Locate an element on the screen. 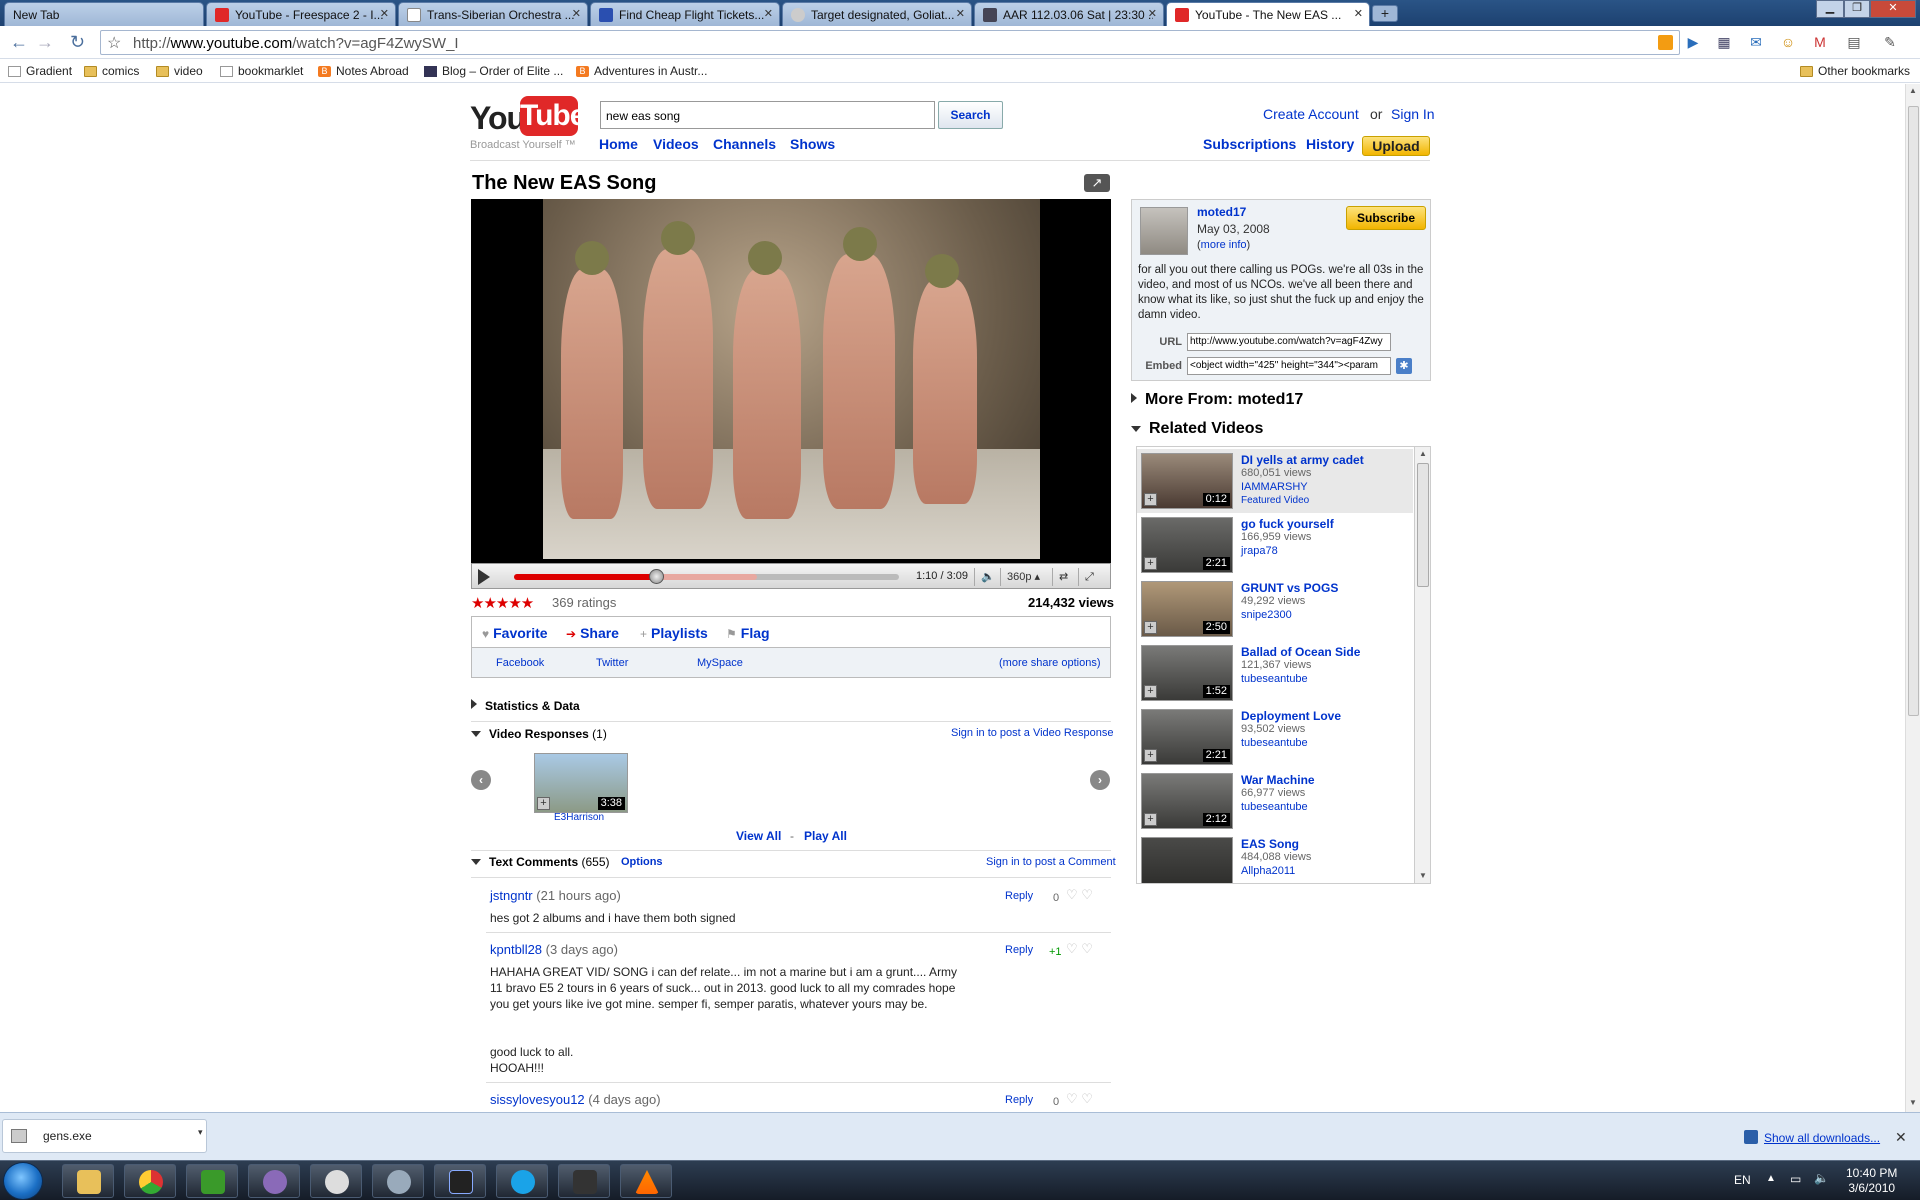  video-player is located at coordinates (791, 381).